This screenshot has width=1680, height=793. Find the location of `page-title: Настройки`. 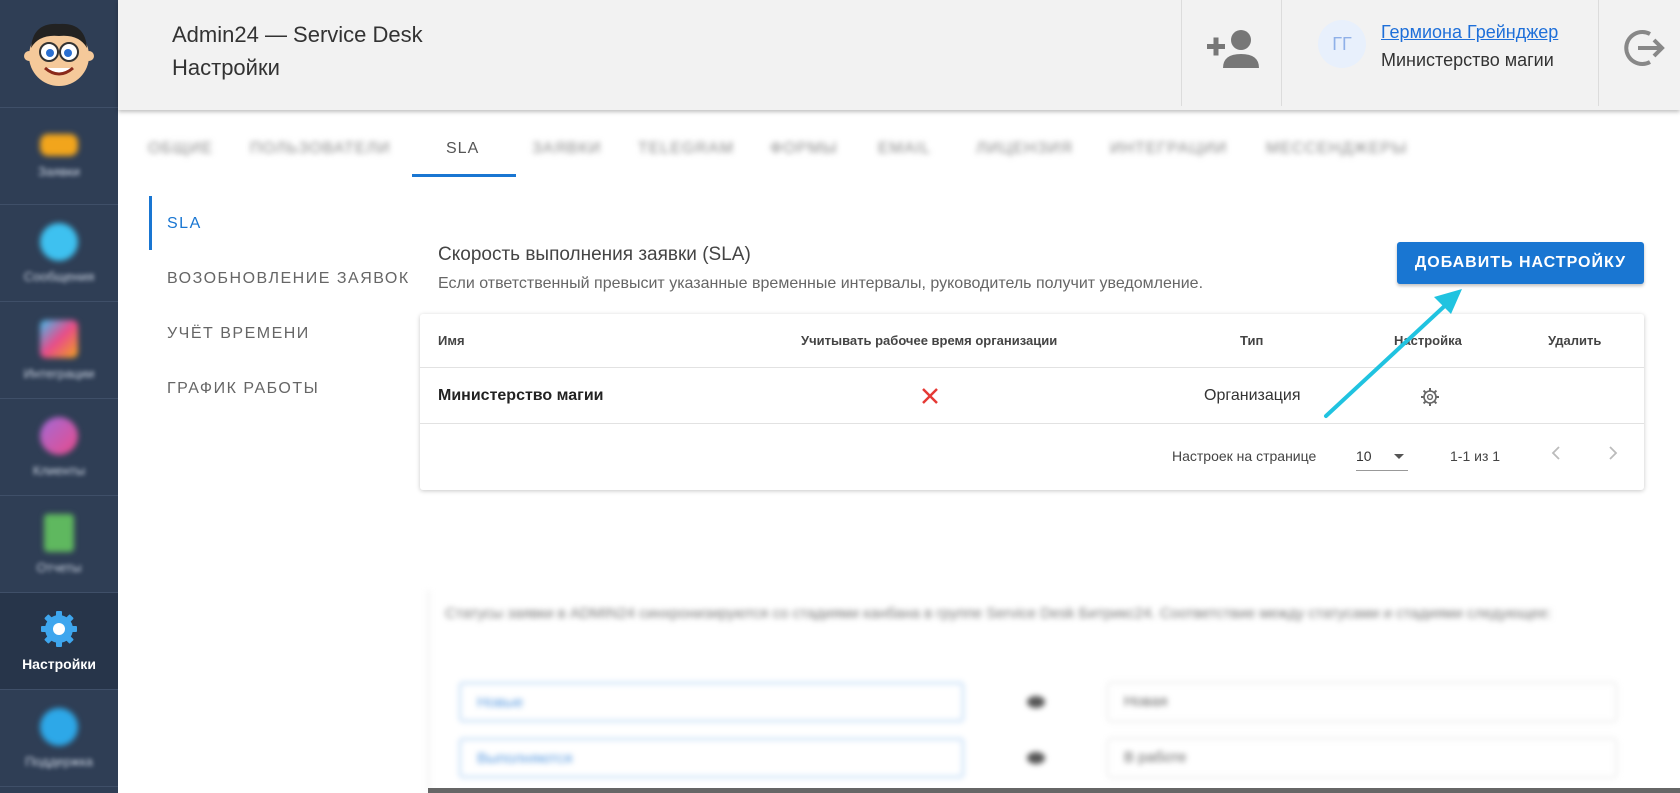

page-title: Настройки is located at coordinates (226, 67).